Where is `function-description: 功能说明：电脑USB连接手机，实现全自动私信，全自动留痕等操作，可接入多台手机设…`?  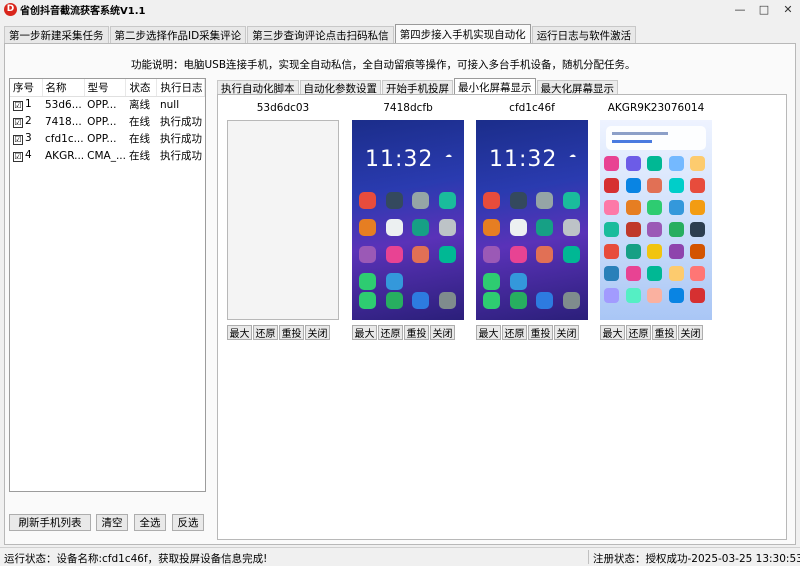 function-description: 功能说明：电脑USB连接手机，实现全自动私信，全自动留痕等操作，可接入多台手机设… is located at coordinates (383, 65).